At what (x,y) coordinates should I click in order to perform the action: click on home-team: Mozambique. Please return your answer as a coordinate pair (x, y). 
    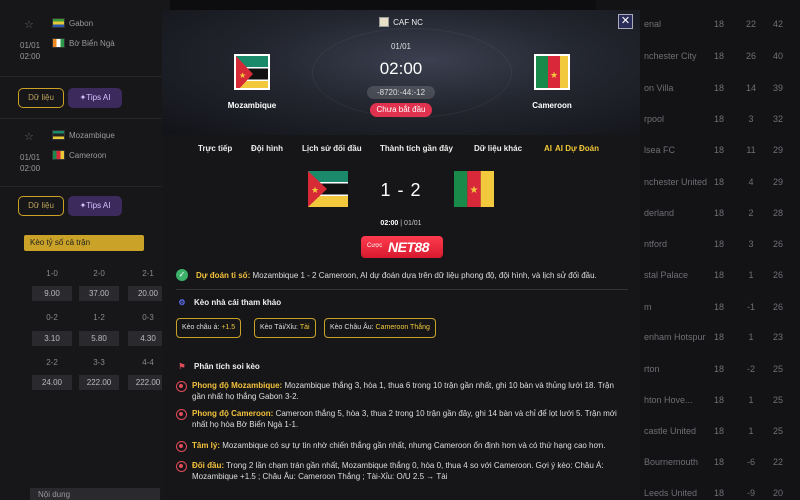
    Looking at the image, I should click on (83, 136).